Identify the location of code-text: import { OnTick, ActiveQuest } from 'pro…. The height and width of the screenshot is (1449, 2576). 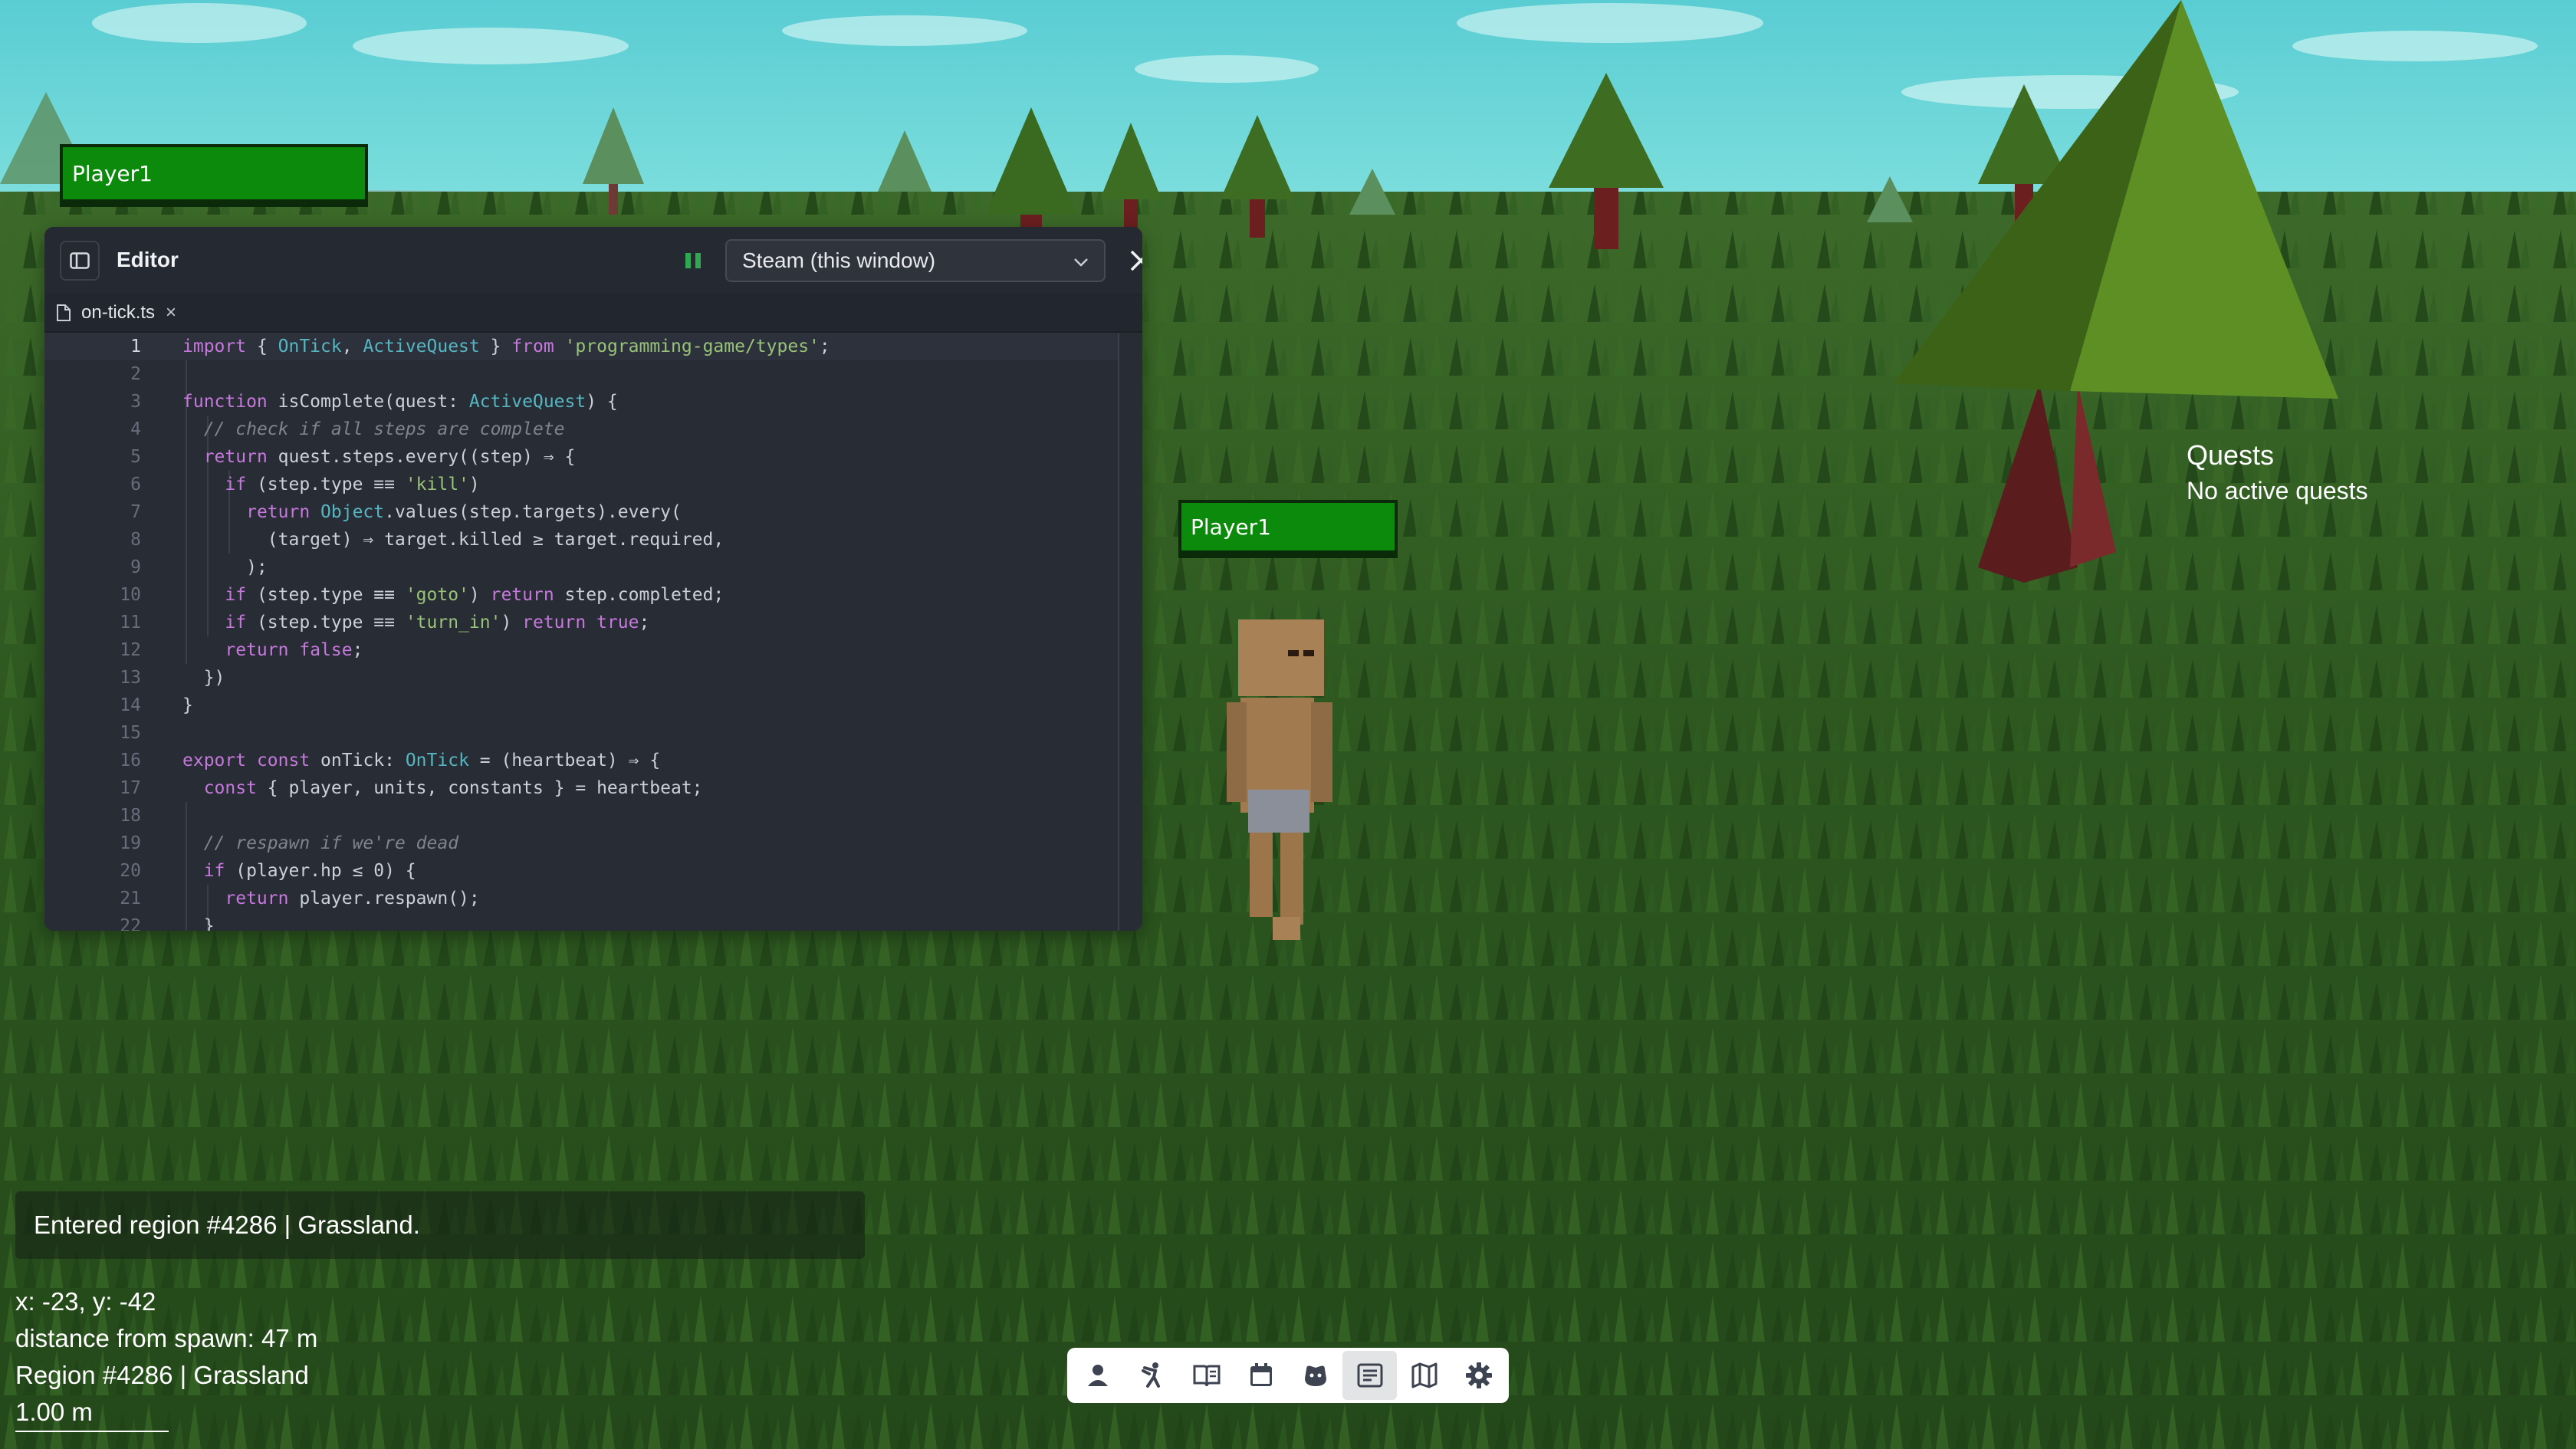
(506, 346).